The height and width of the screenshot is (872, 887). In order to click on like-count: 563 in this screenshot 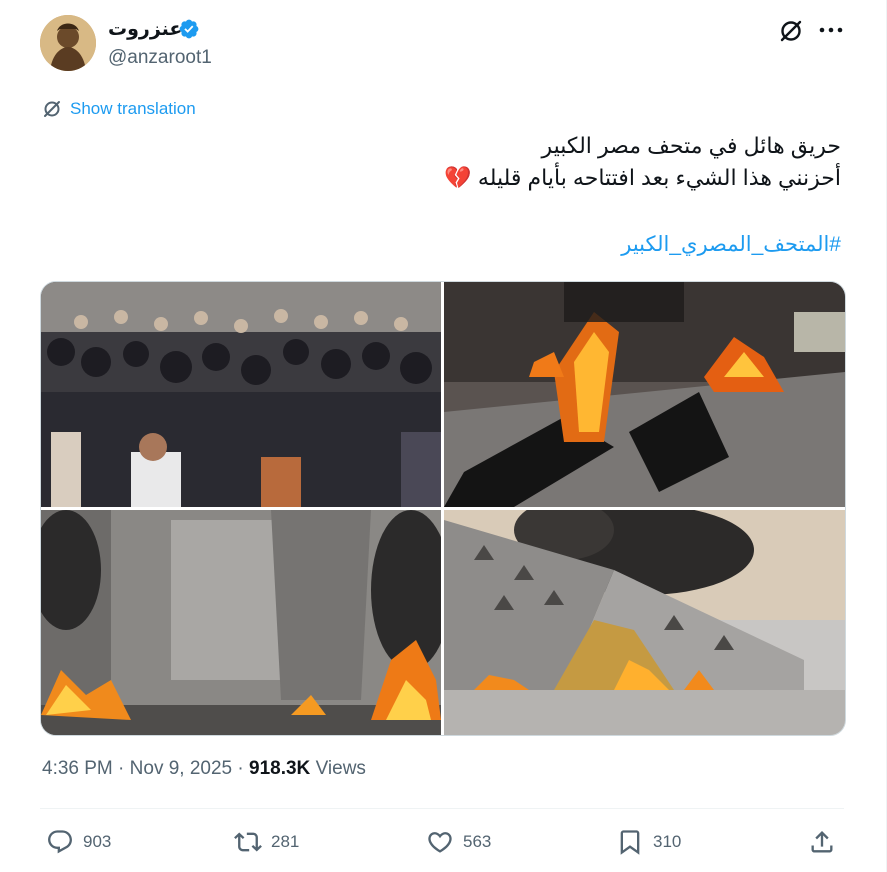, I will do `click(477, 841)`.